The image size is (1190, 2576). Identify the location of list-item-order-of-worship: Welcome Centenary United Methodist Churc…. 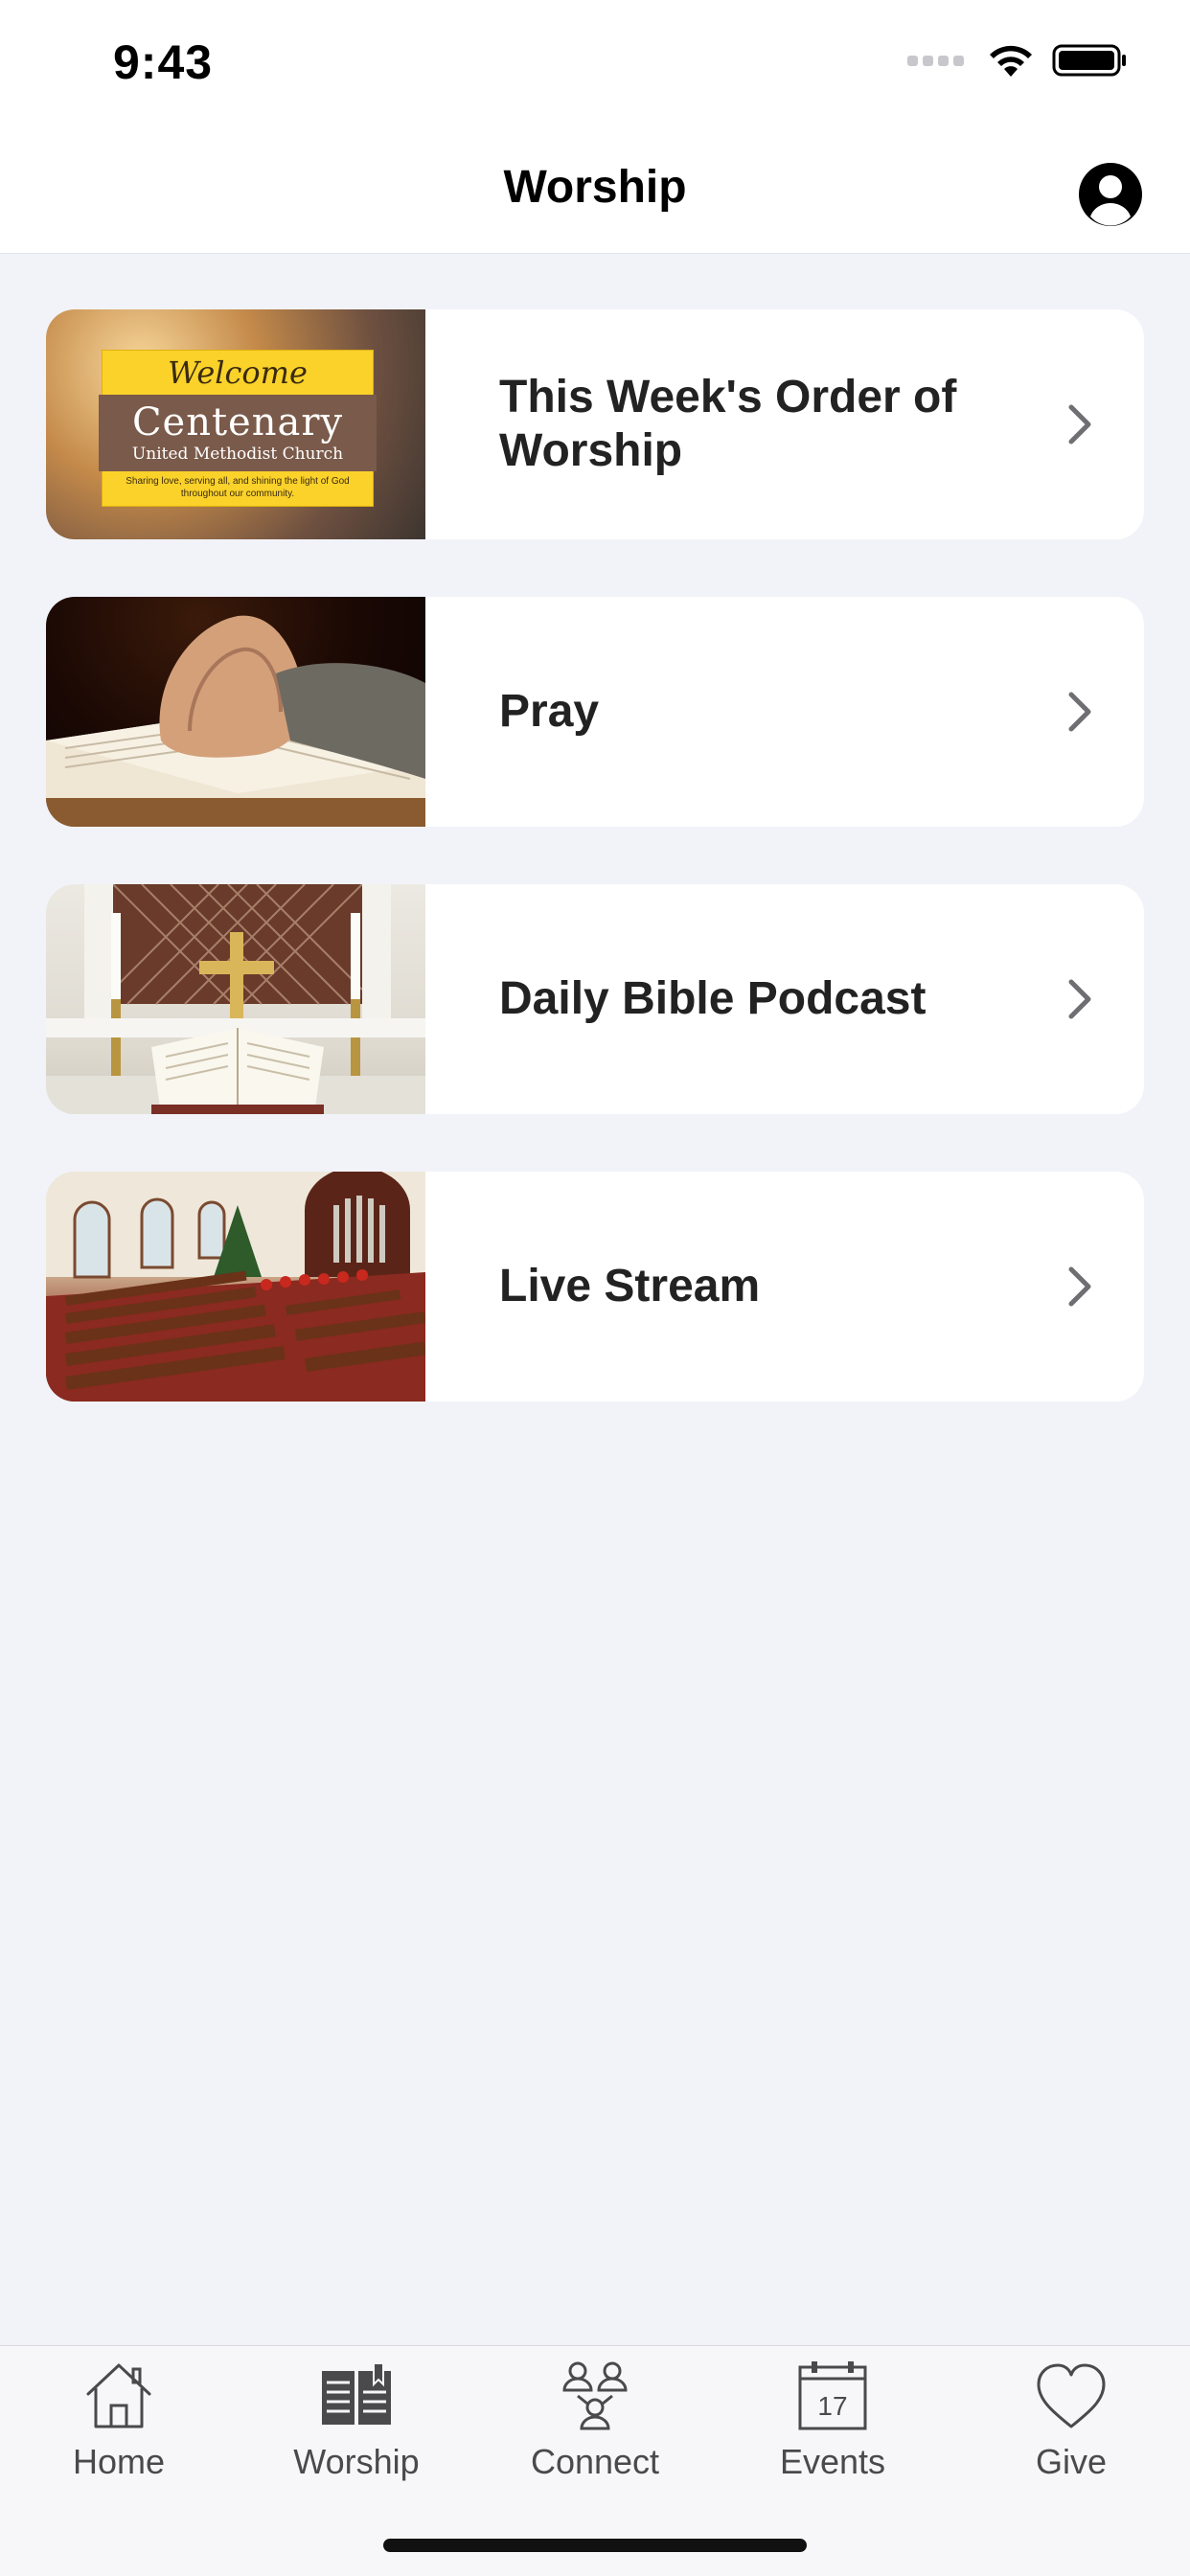
(595, 424).